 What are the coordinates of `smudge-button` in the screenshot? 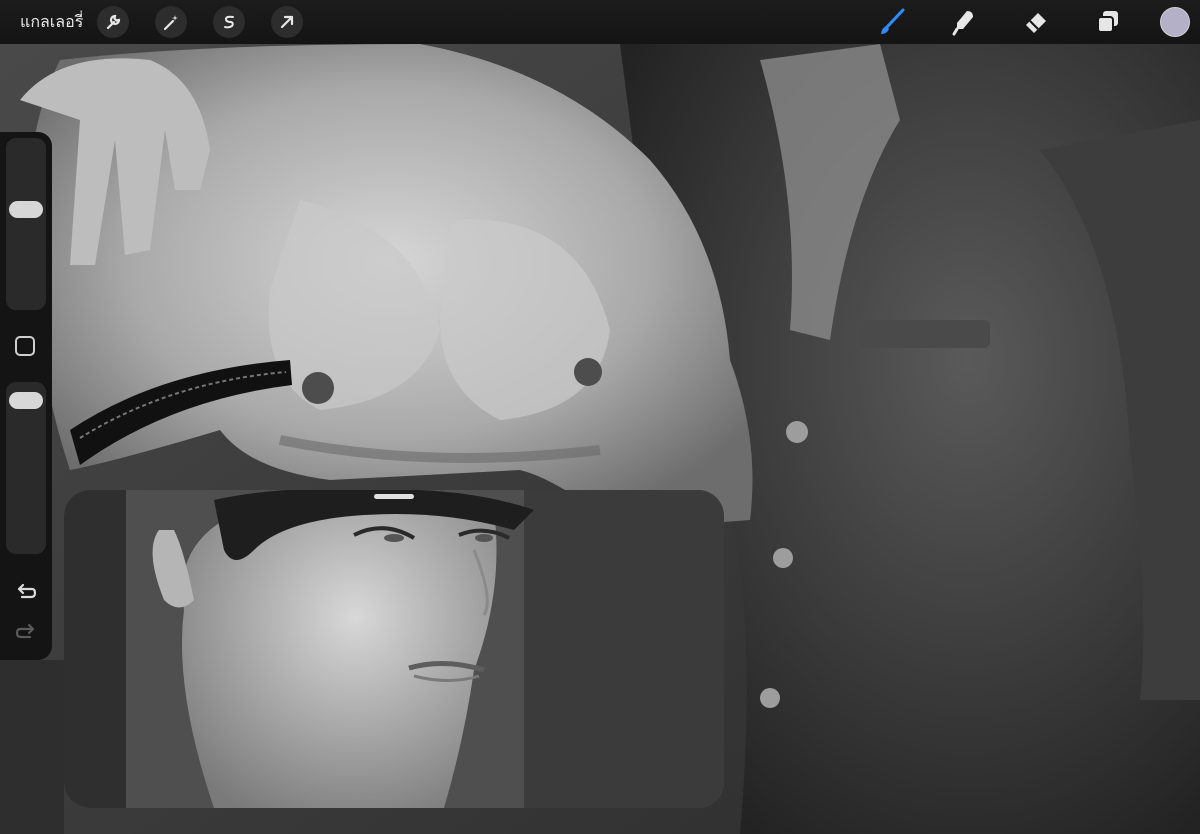 It's located at (964, 22).